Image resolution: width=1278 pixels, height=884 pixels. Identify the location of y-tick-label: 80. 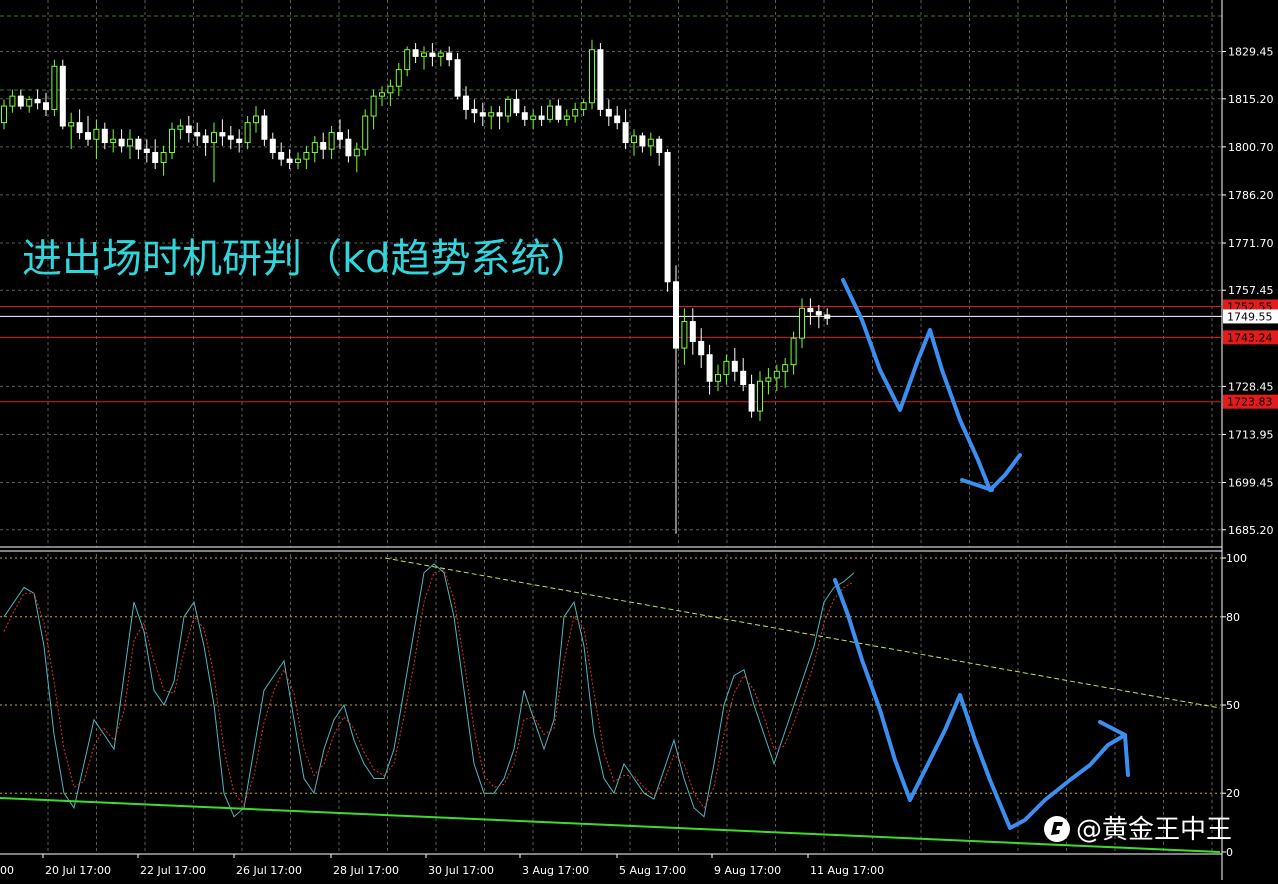
(1233, 617).